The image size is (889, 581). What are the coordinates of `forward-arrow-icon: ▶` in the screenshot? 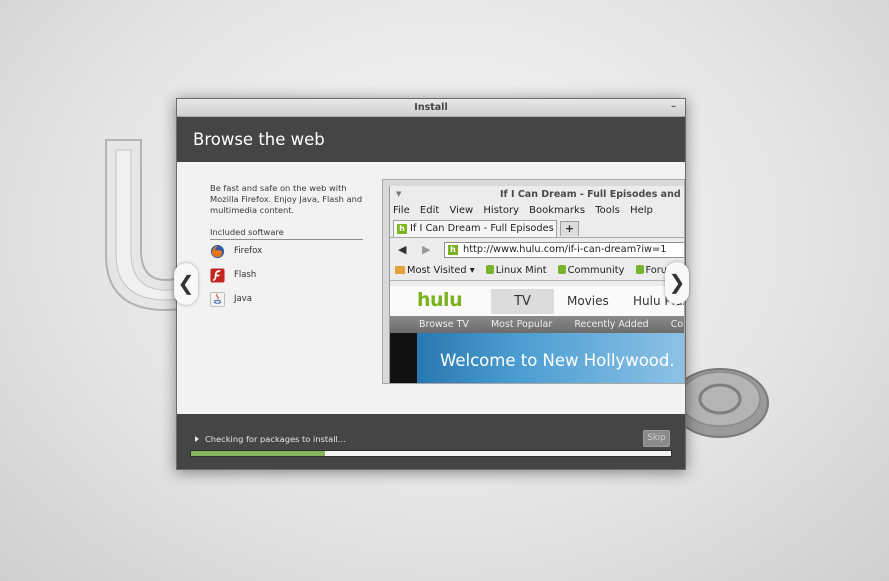 It's located at (426, 249).